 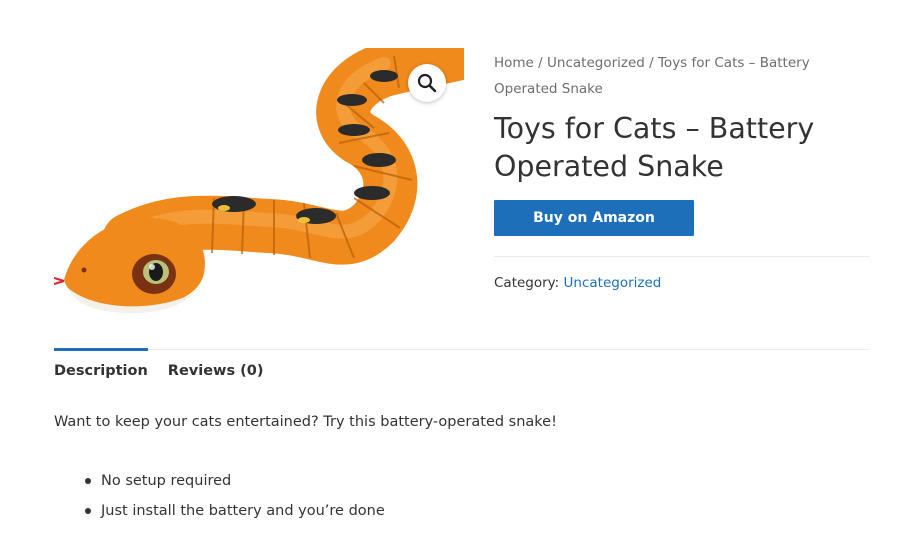 I want to click on buy-on-amazon-button: Buy on Amazon, so click(x=594, y=218).